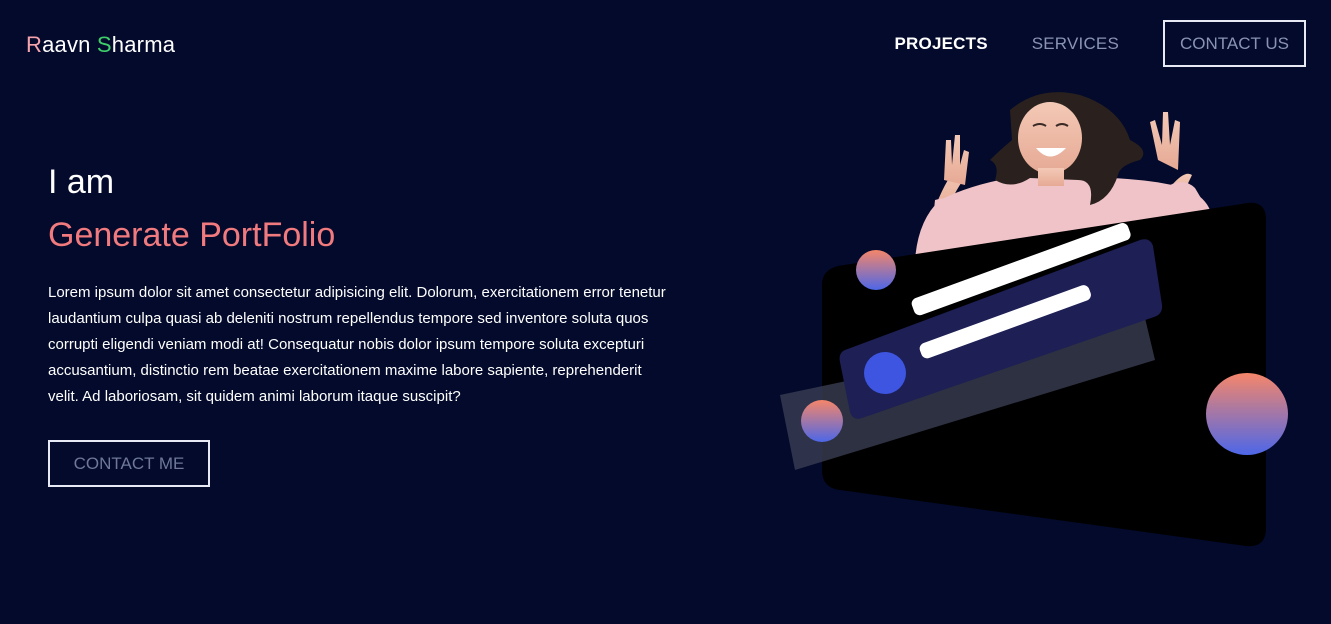 The width and height of the screenshot is (1331, 624). Describe the element at coordinates (129, 463) in the screenshot. I see `contact-me-button: CONTACT ME` at that location.